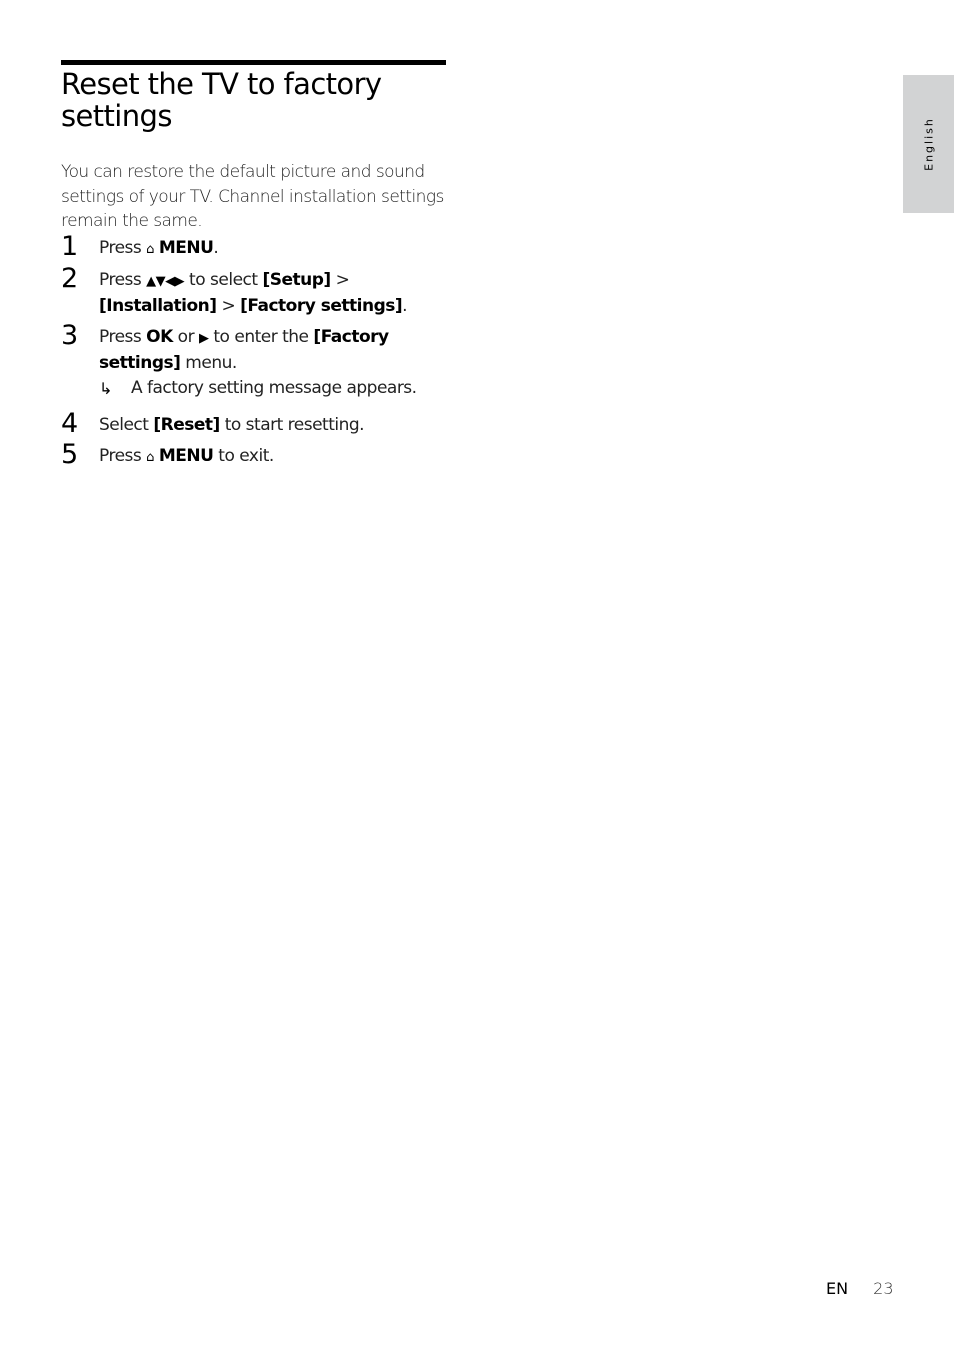 The image size is (954, 1350). Describe the element at coordinates (837, 1288) in the screenshot. I see `footer-language-code: EN` at that location.